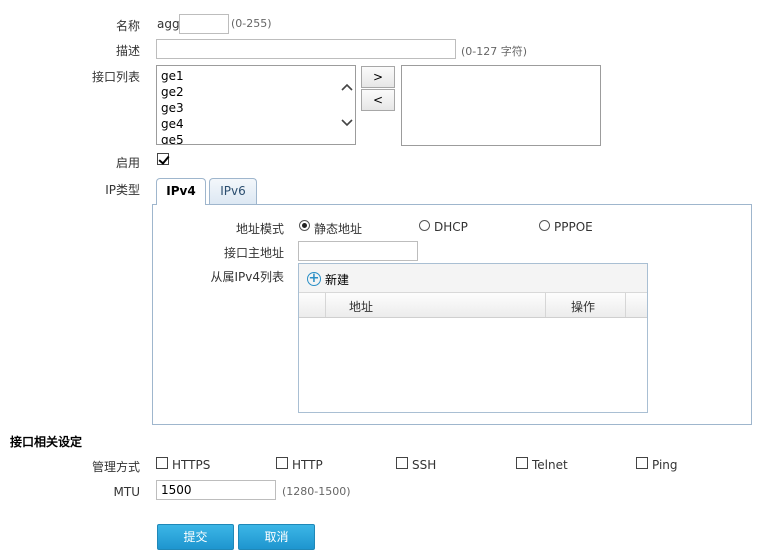 The height and width of the screenshot is (554, 762). Describe the element at coordinates (253, 253) in the screenshot. I see `primary-address-label: 接口主地址` at that location.